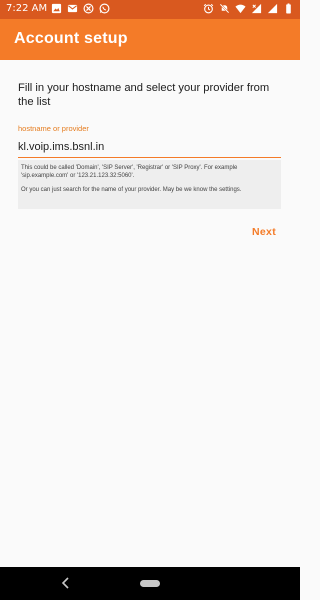 This screenshot has width=320, height=600. I want to click on back-icon, so click(66, 583).